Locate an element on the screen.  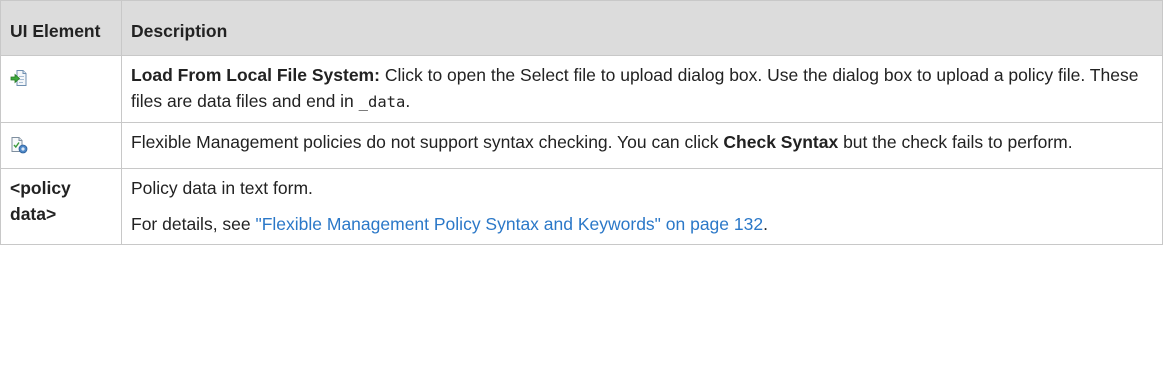
policy-data-label: <policy data> is located at coordinates (40, 201).